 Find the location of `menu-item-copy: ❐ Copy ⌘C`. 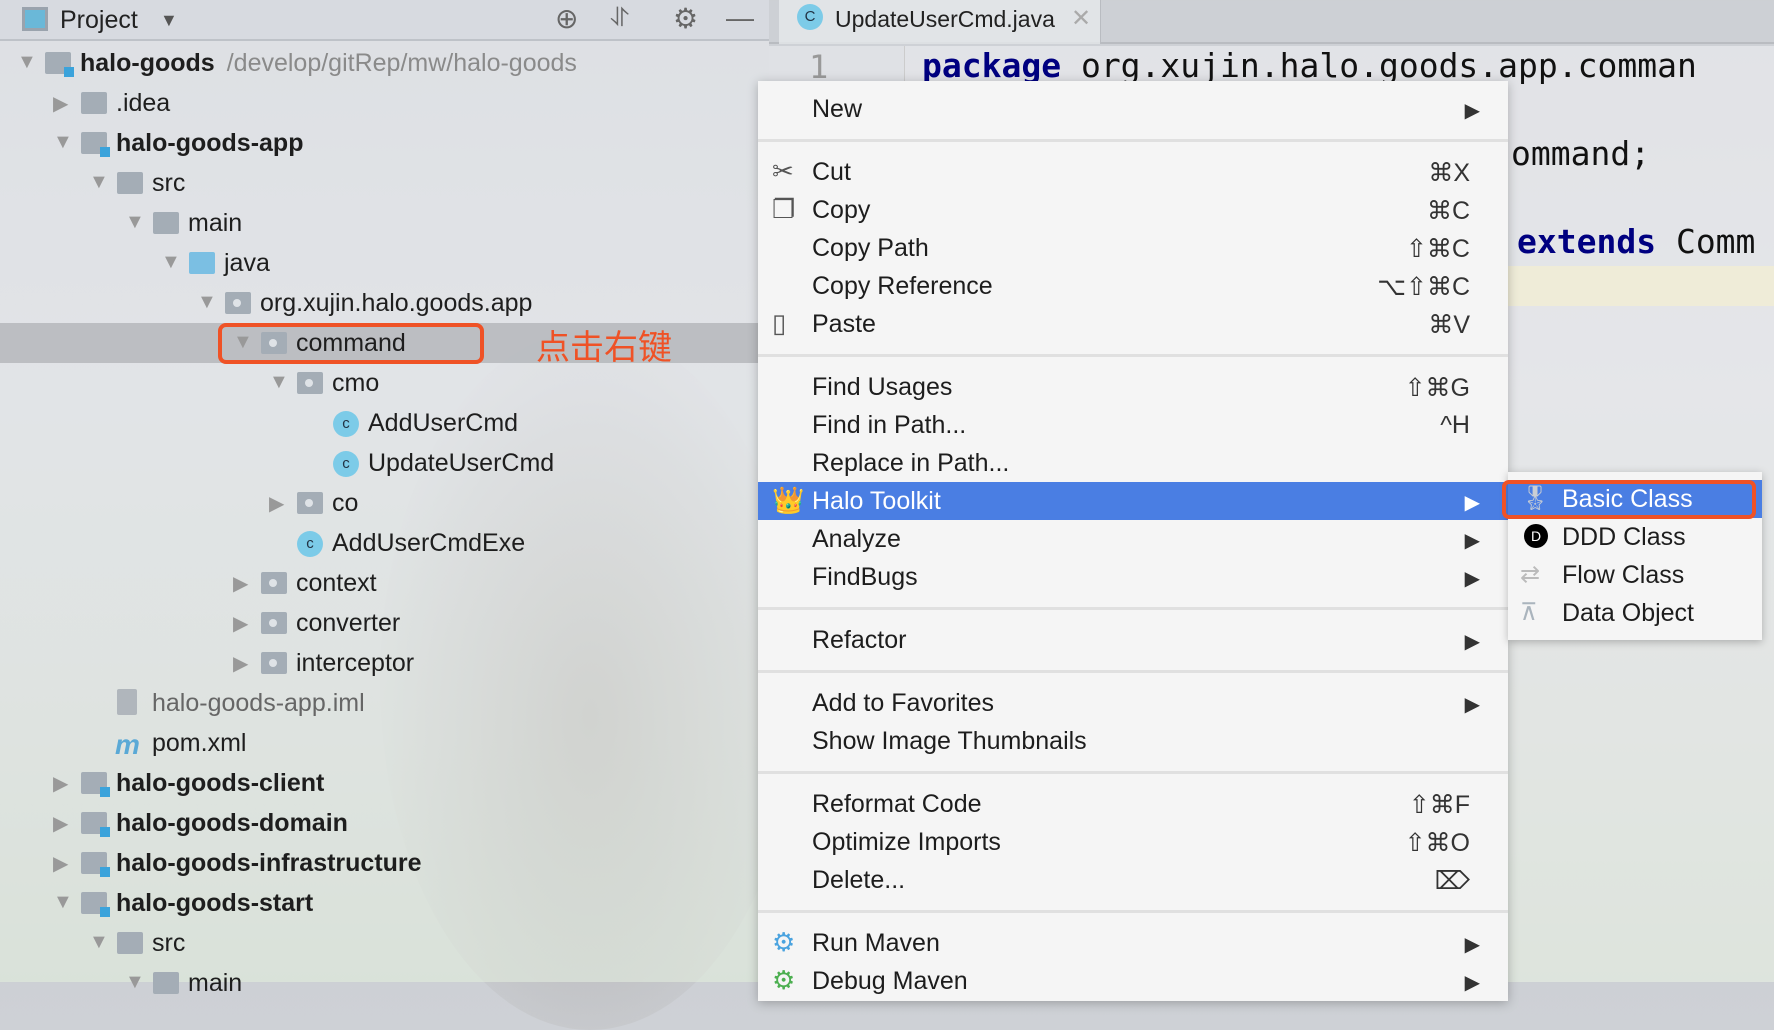

menu-item-copy: ❐ Copy ⌘C is located at coordinates (1133, 210).